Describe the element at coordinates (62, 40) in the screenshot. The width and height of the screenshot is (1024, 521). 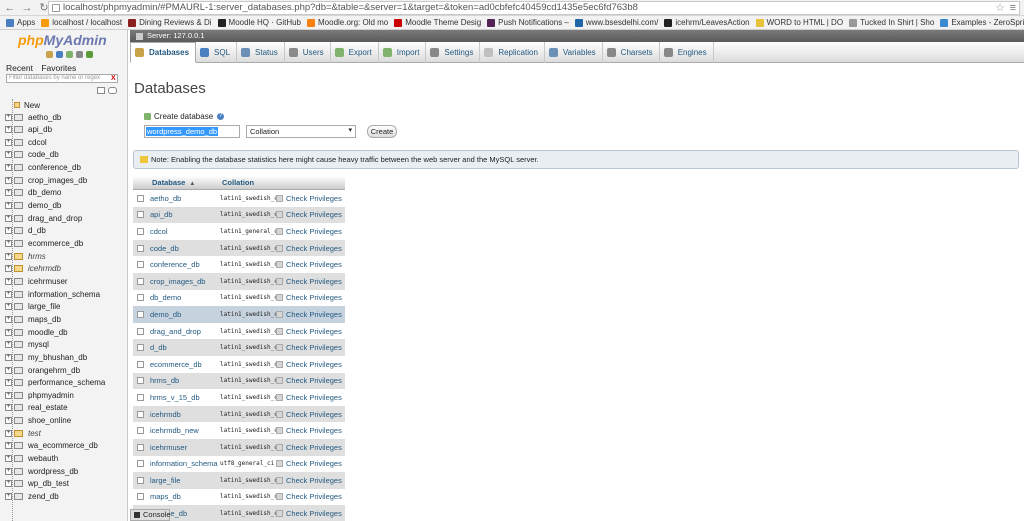
I see `phpmyadmin-logo: phpMyAdmin` at that location.